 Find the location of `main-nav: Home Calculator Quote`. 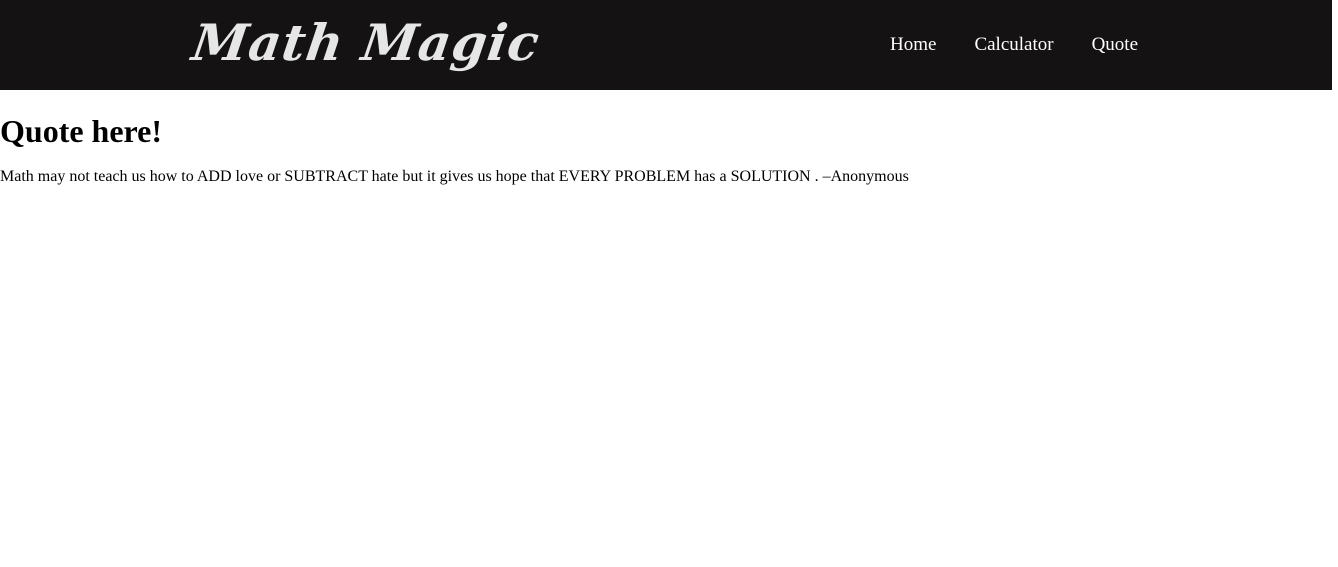

main-nav: Home Calculator Quote is located at coordinates (1014, 45).